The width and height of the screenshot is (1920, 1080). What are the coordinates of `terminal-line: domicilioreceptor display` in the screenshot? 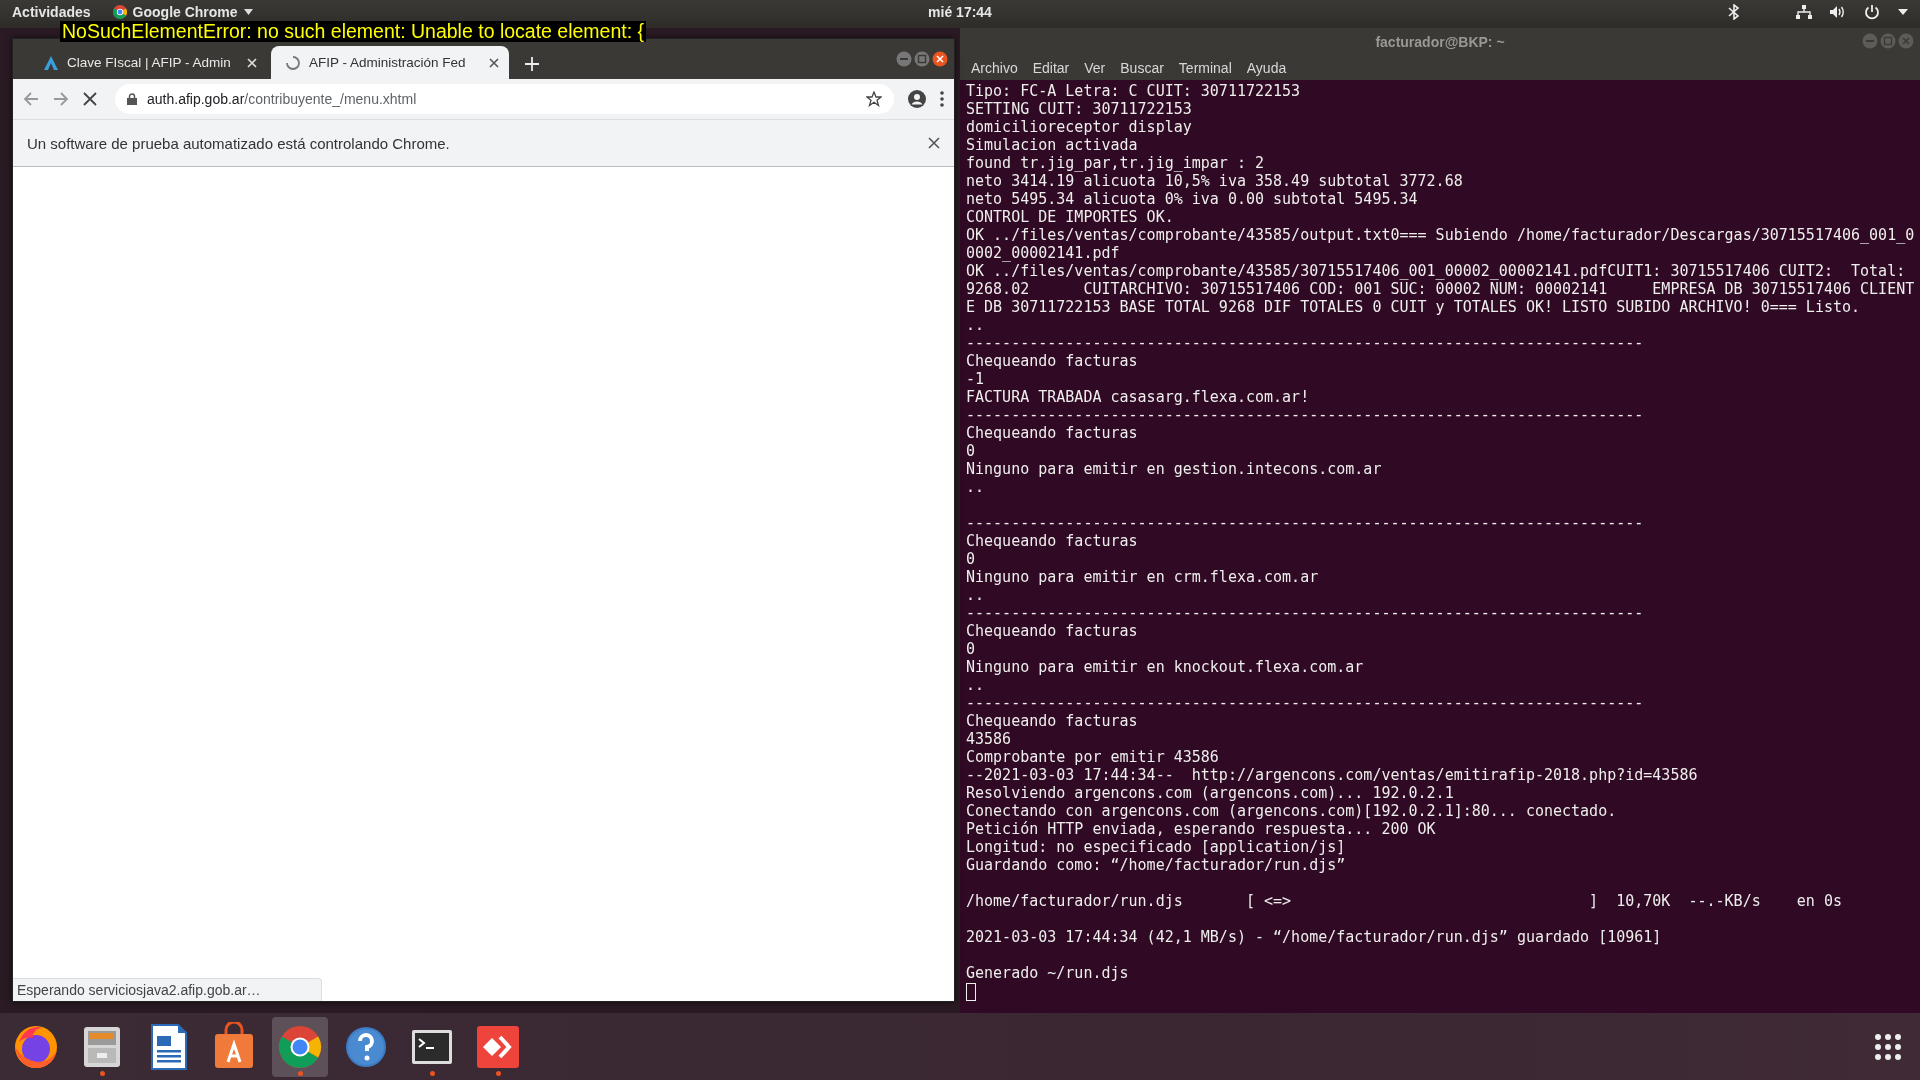 It's located at (1079, 127).